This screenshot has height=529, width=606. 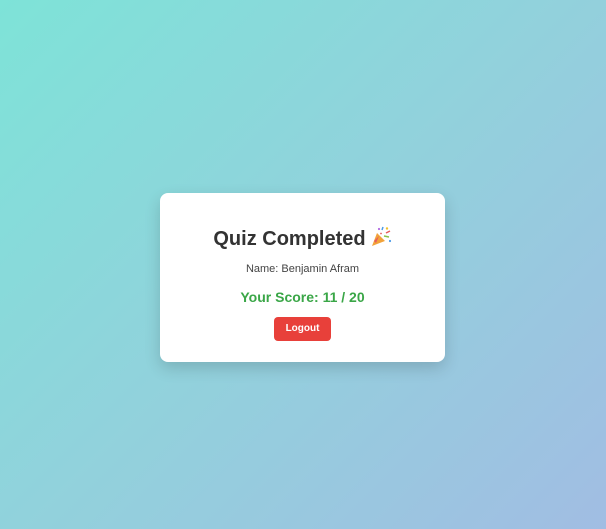 What do you see at coordinates (302, 297) in the screenshot?
I see `score-text: Your Score: 11 / 20` at bounding box center [302, 297].